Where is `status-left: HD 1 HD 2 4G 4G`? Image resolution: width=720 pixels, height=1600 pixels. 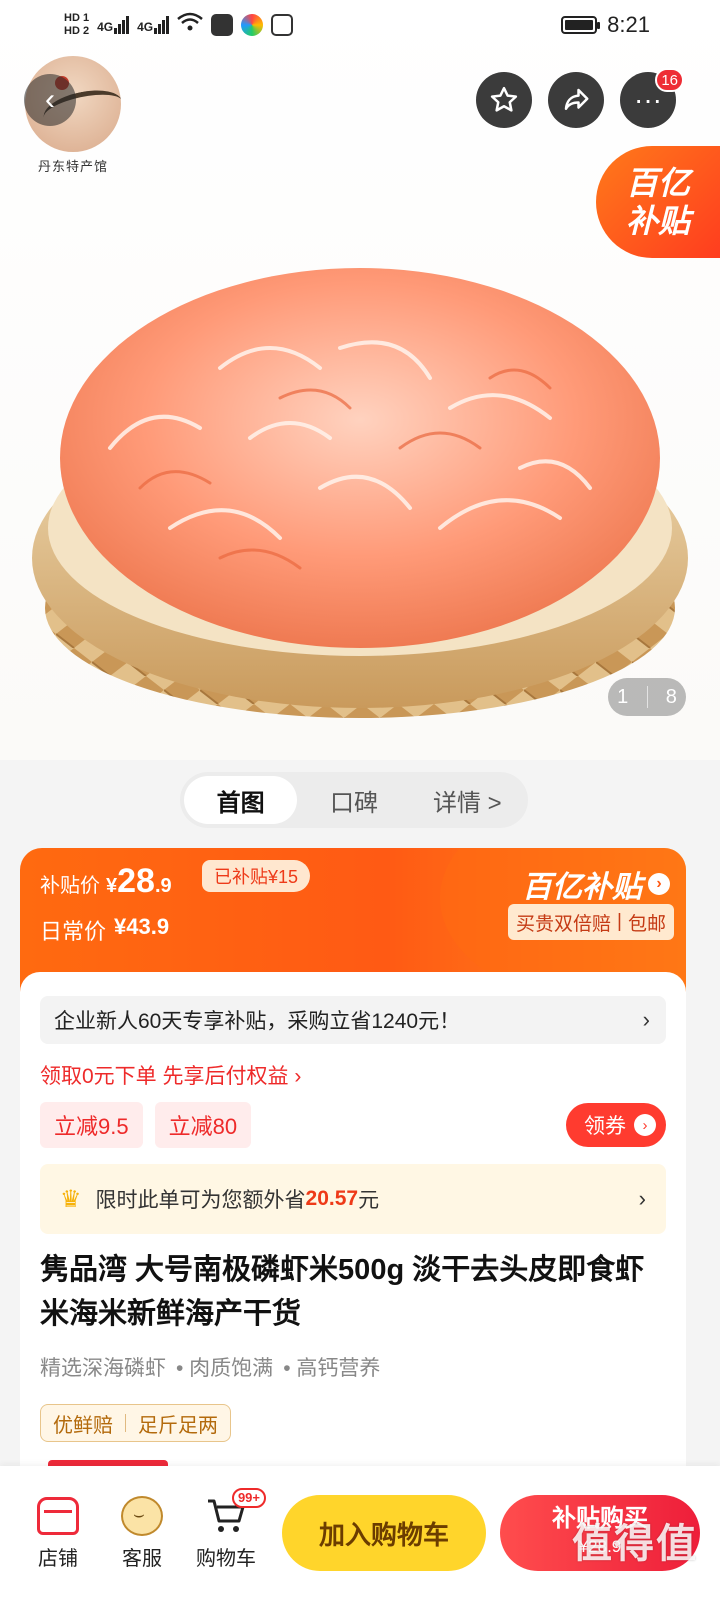 status-left: HD 1 HD 2 4G 4G is located at coordinates (179, 25).